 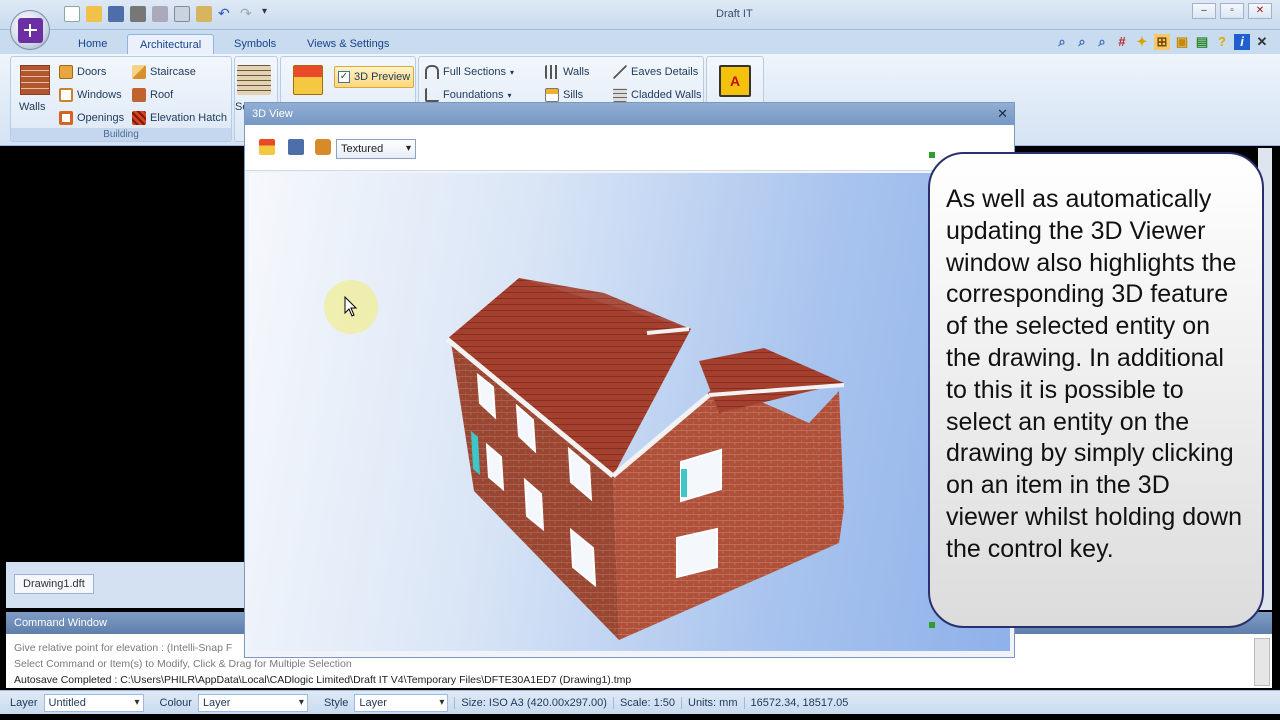 I want to click on cladded-walls-button: Cladded Walls, so click(x=657, y=95).